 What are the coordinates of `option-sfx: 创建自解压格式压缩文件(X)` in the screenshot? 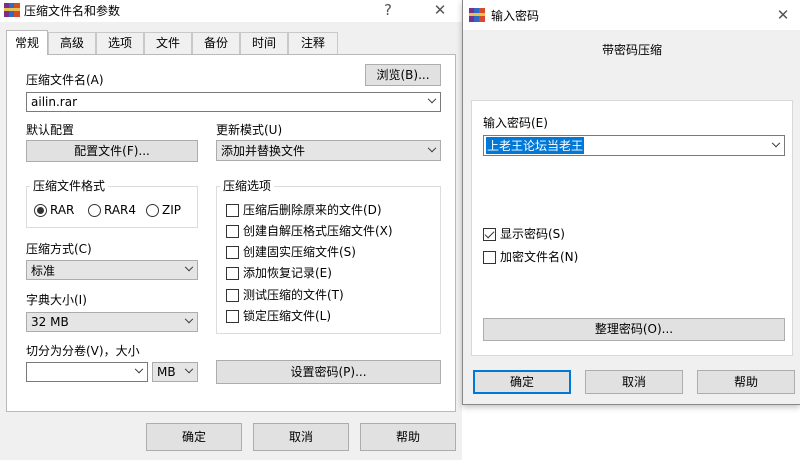 It's located at (309, 231).